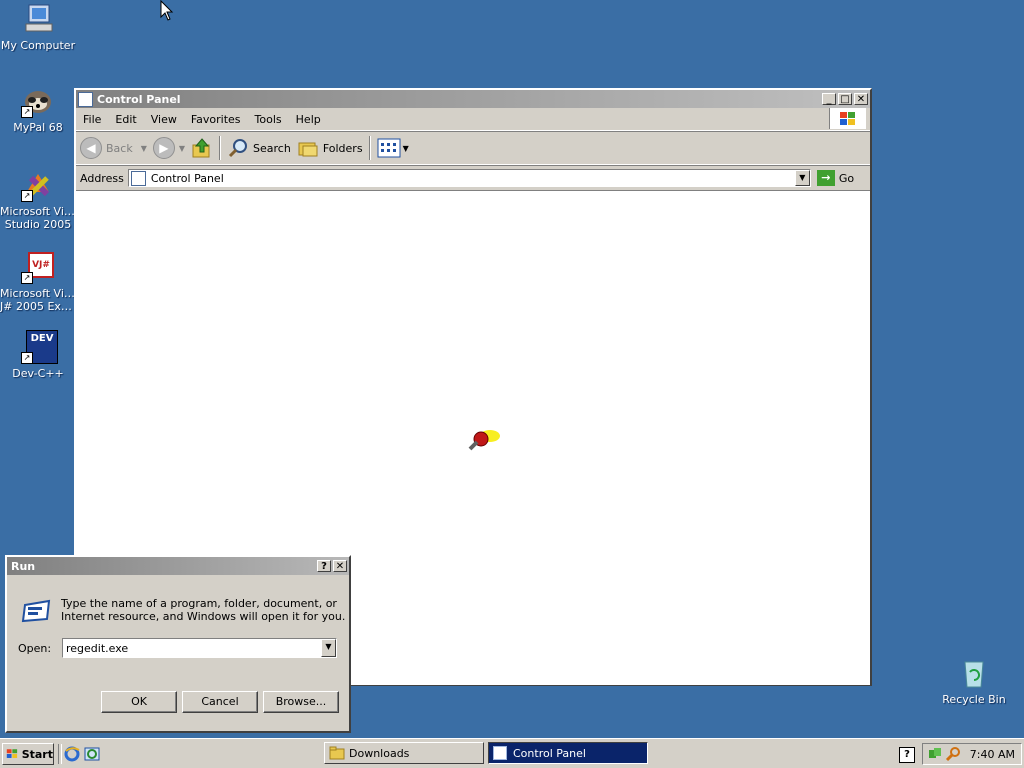  What do you see at coordinates (845, 99) in the screenshot?
I see `maximize-button: □` at bounding box center [845, 99].